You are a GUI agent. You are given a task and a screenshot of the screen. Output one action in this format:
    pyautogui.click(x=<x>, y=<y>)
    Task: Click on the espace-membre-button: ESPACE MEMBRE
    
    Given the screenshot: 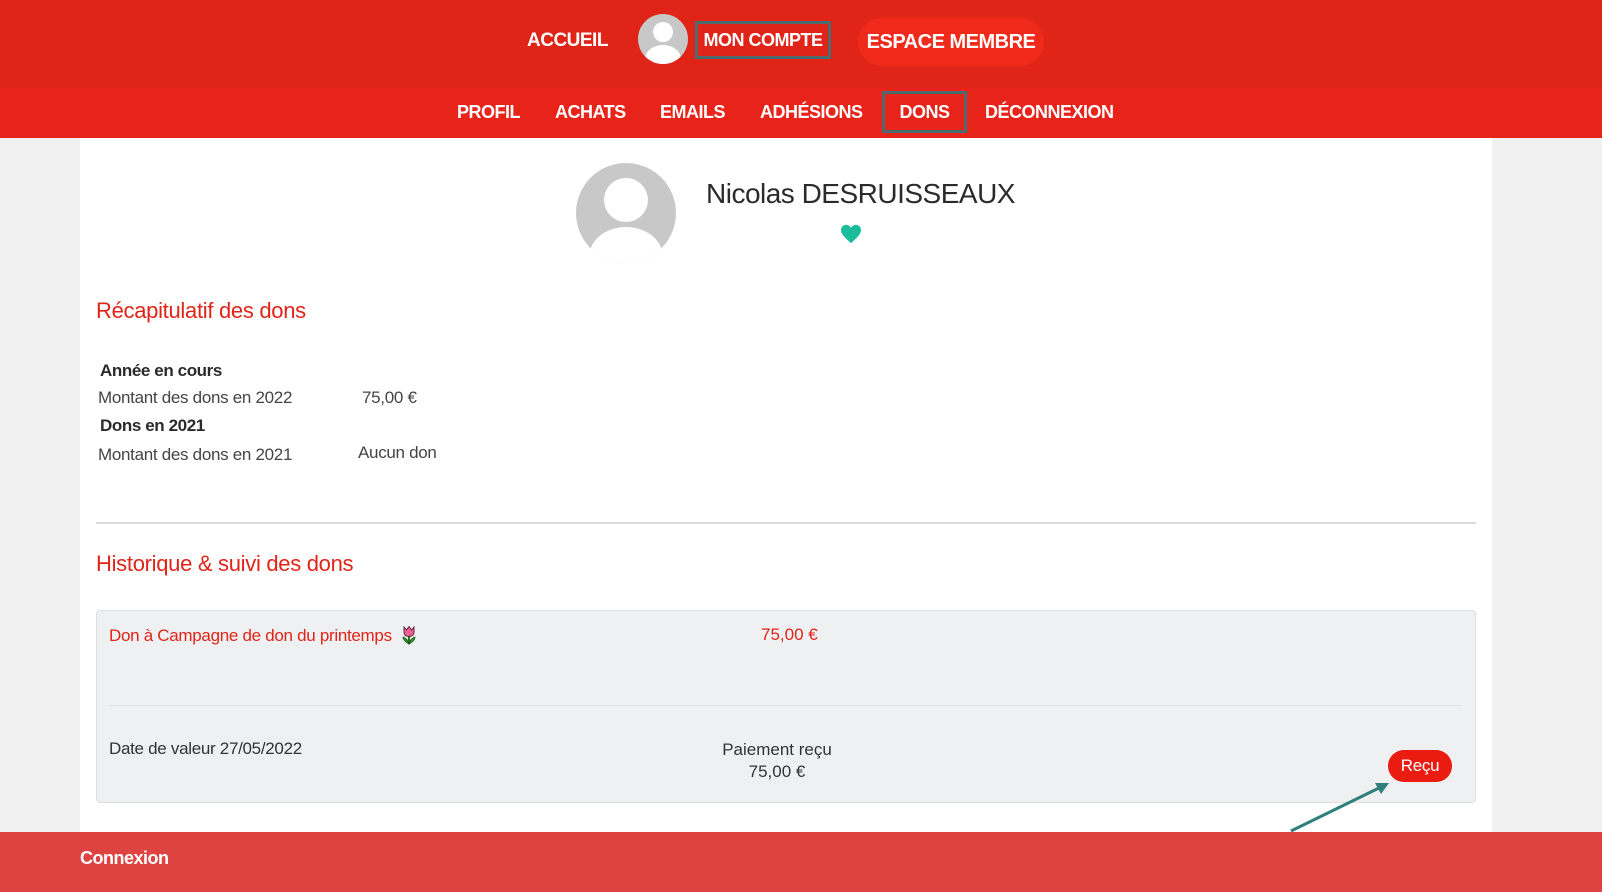 What is the action you would take?
    pyautogui.click(x=951, y=42)
    